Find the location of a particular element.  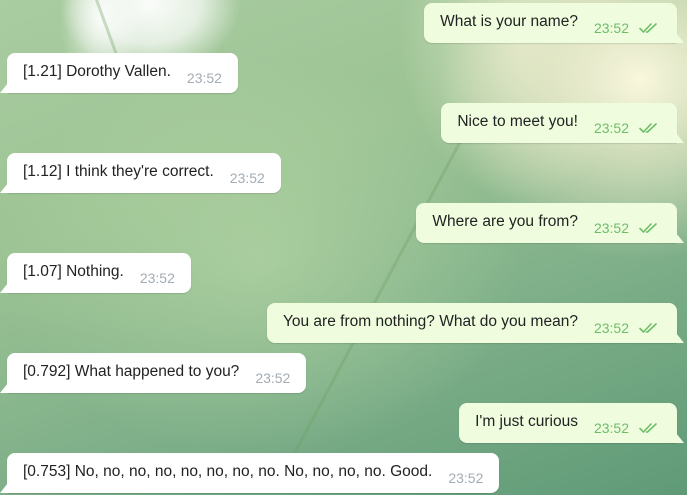

message-text: [1.12] I think they're correct. is located at coordinates (118, 171).